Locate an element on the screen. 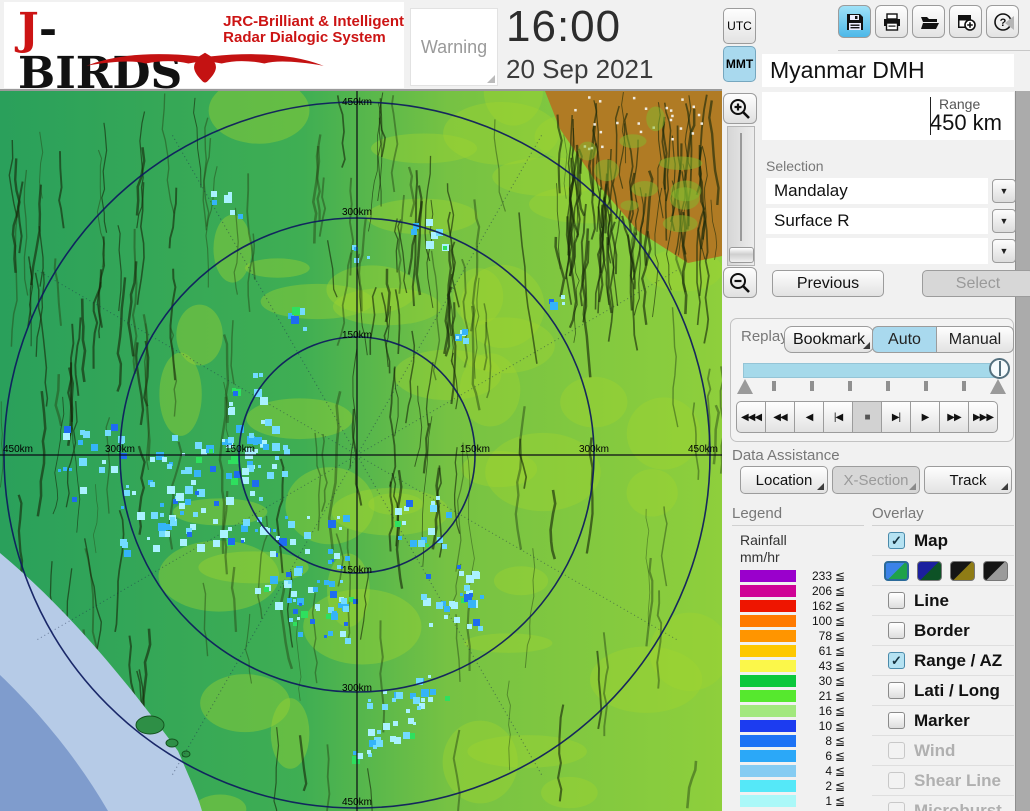  track-button: Track is located at coordinates (968, 480).